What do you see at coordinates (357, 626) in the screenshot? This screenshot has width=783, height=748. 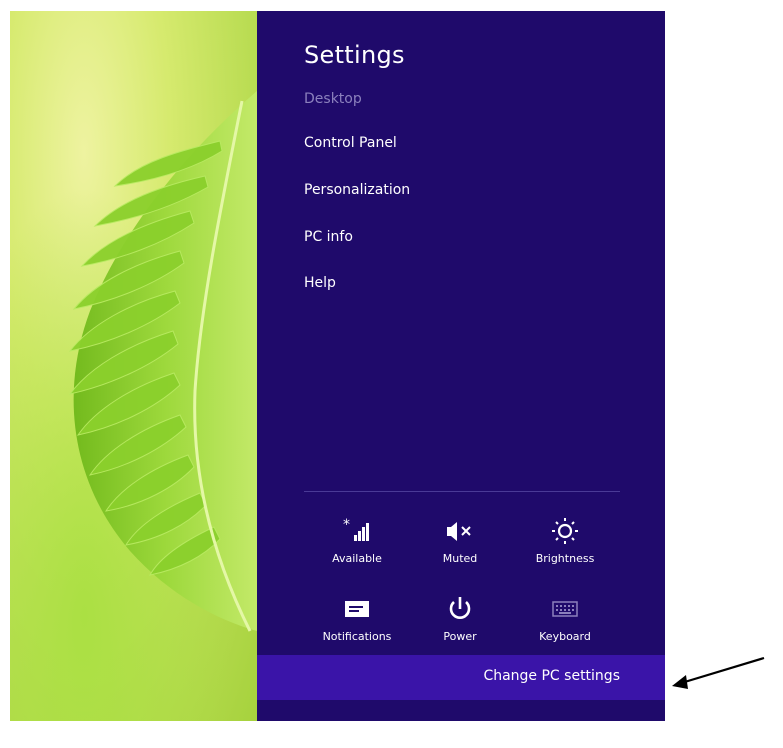 I see `notifications-tile: Notifications` at bounding box center [357, 626].